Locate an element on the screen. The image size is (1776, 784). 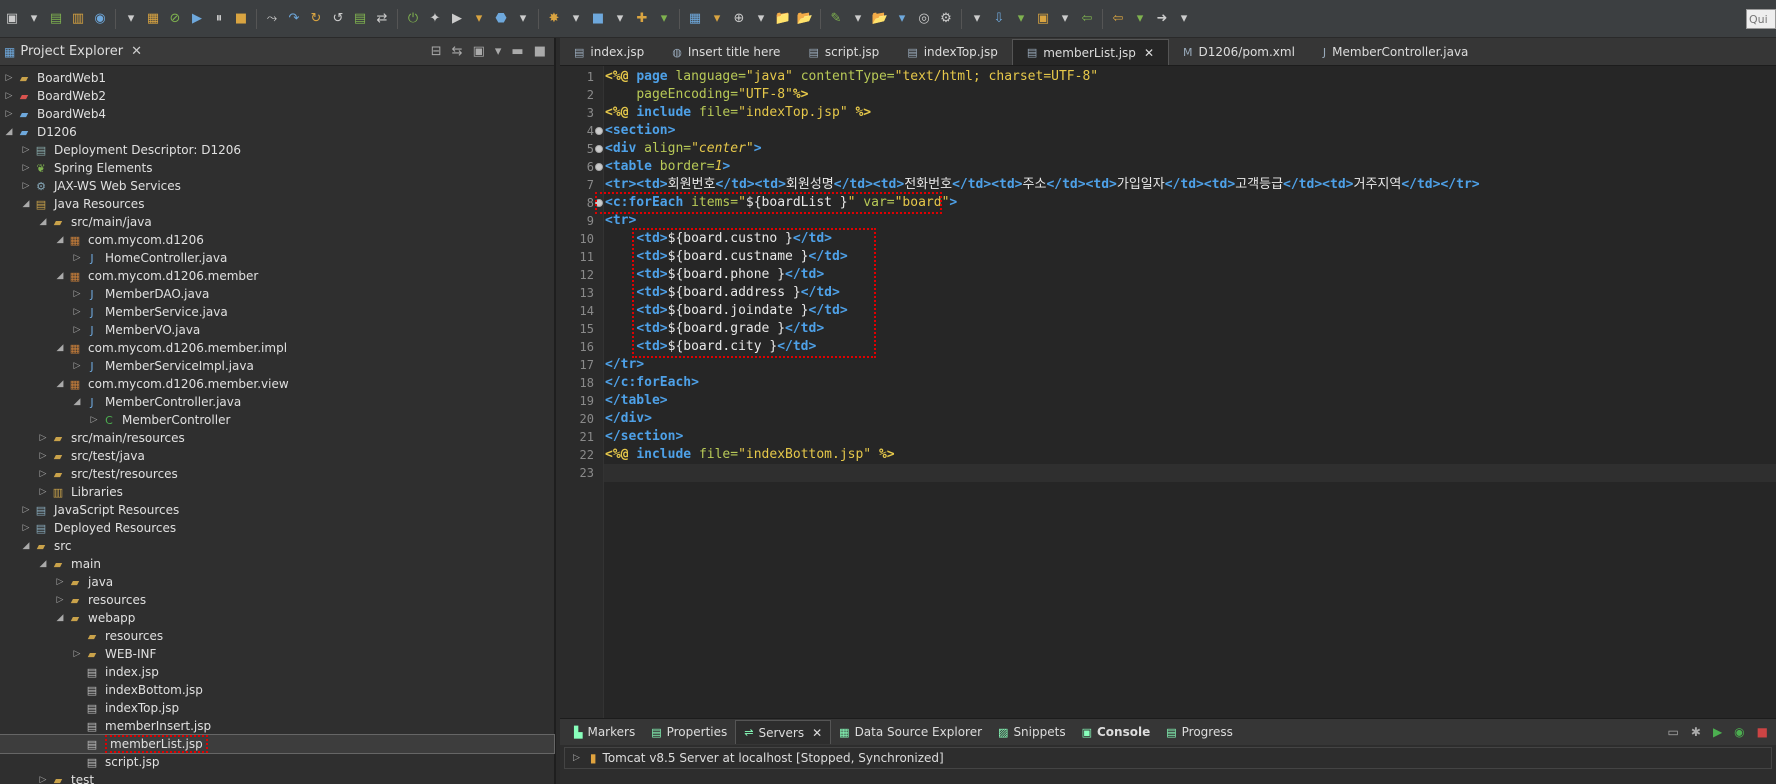
tree-item: ▷ ▰ BoardWeb4 is located at coordinates (277, 114).